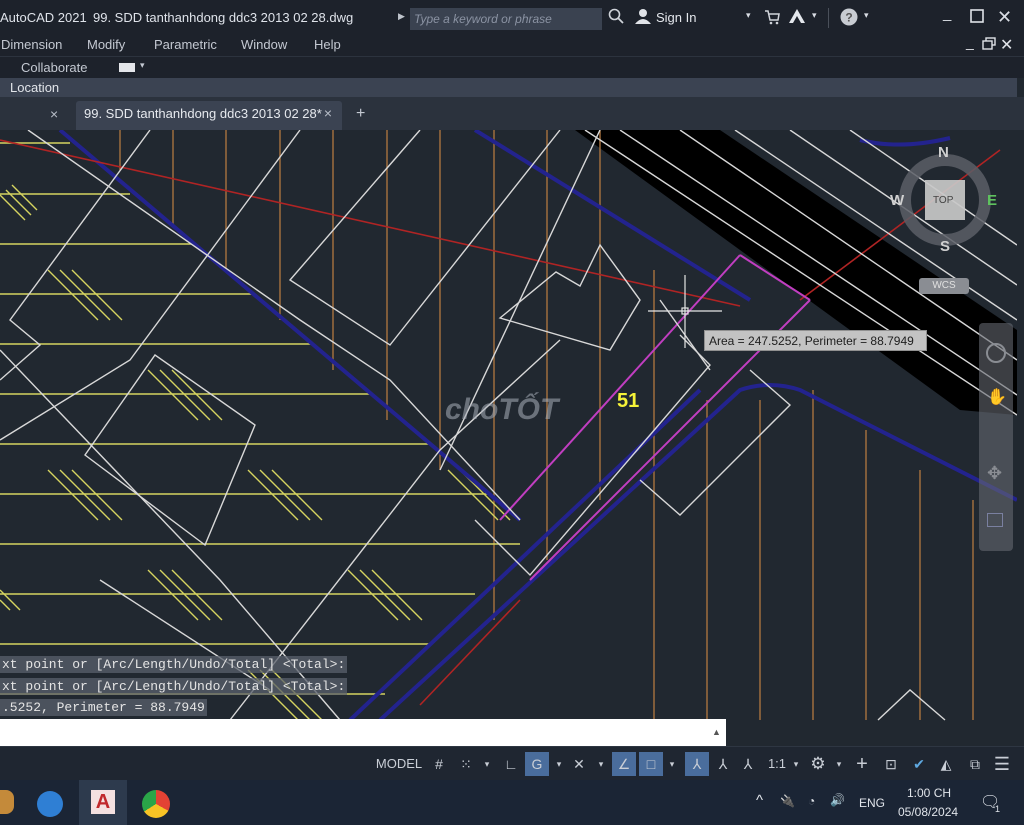 The image size is (1024, 825). Describe the element at coordinates (828, 18) in the screenshot. I see `divider` at that location.